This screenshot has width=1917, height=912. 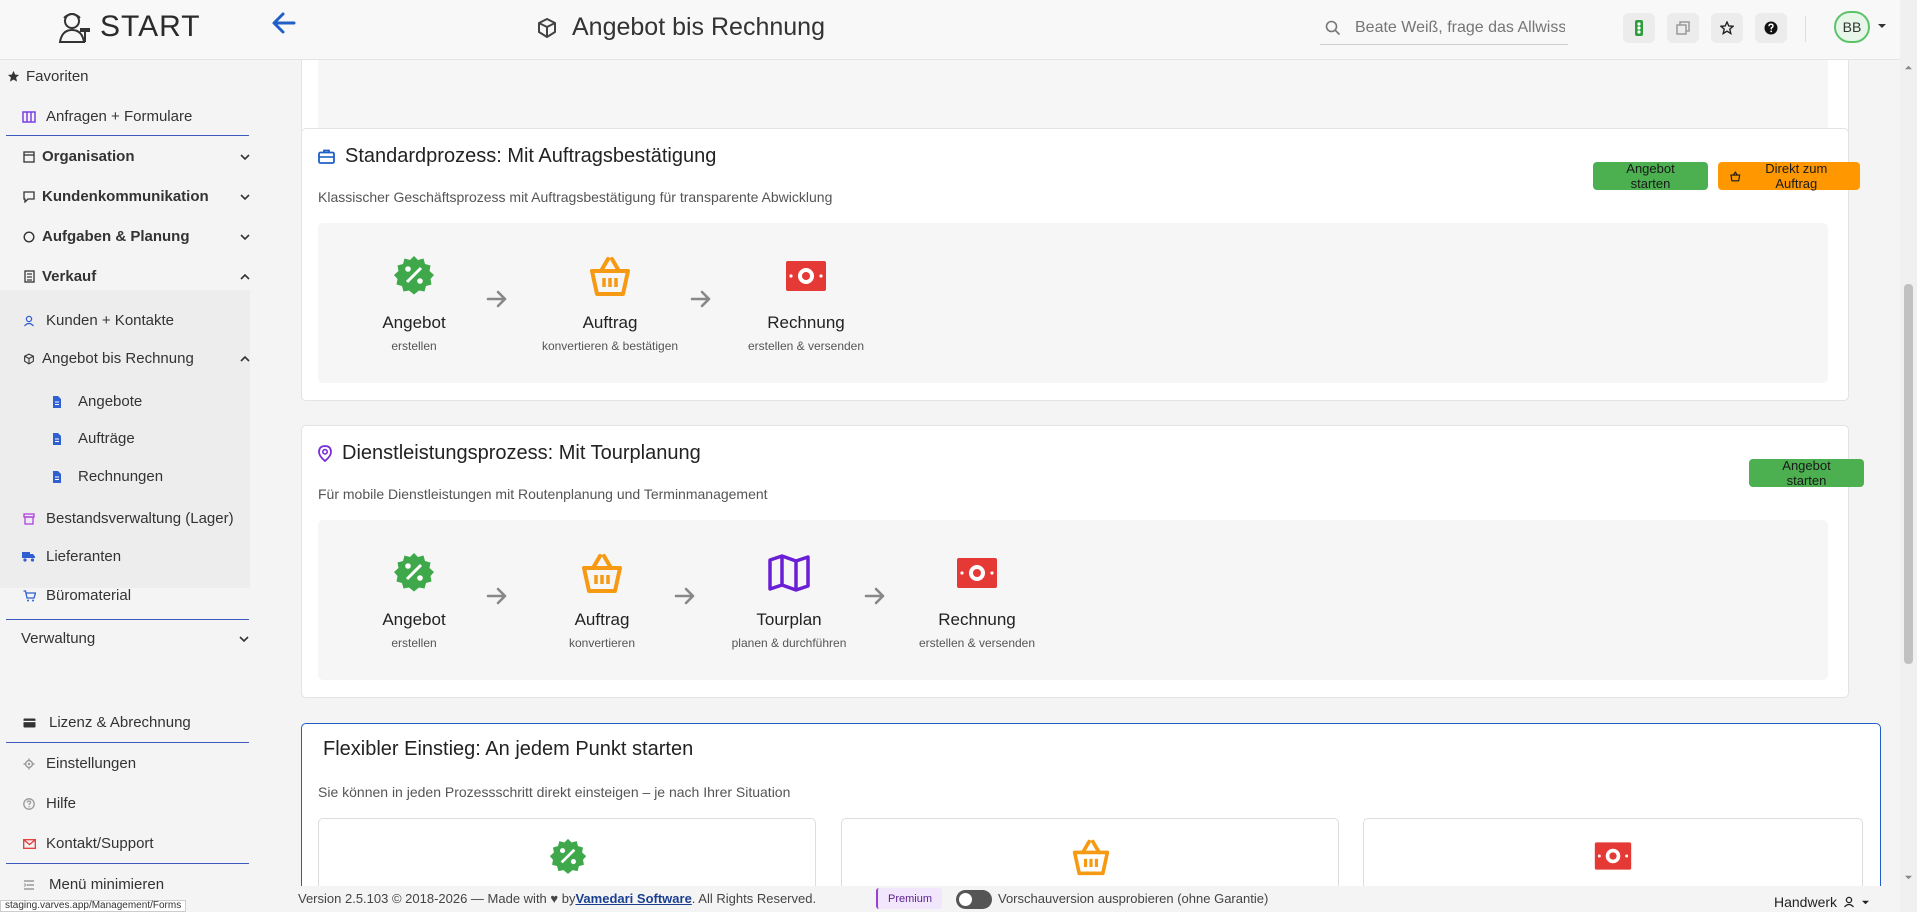 I want to click on sidebar-item-angebot-bis-rechnung: Angebot bis Rechnung, so click(x=147, y=358).